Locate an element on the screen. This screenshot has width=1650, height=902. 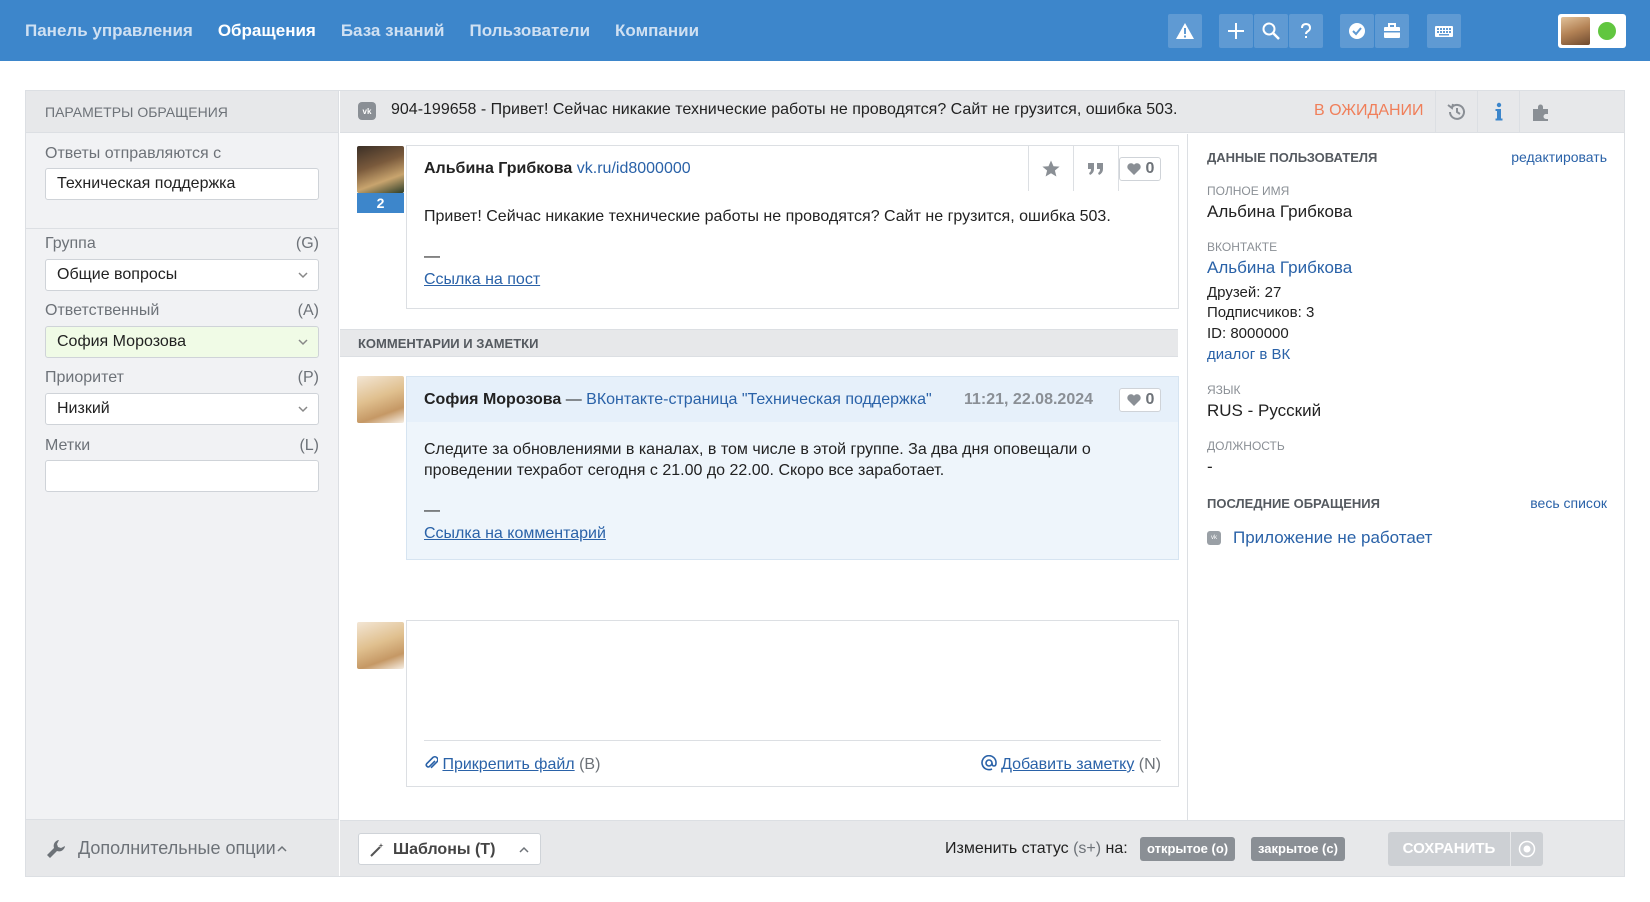
info-icon is located at coordinates (1498, 111).